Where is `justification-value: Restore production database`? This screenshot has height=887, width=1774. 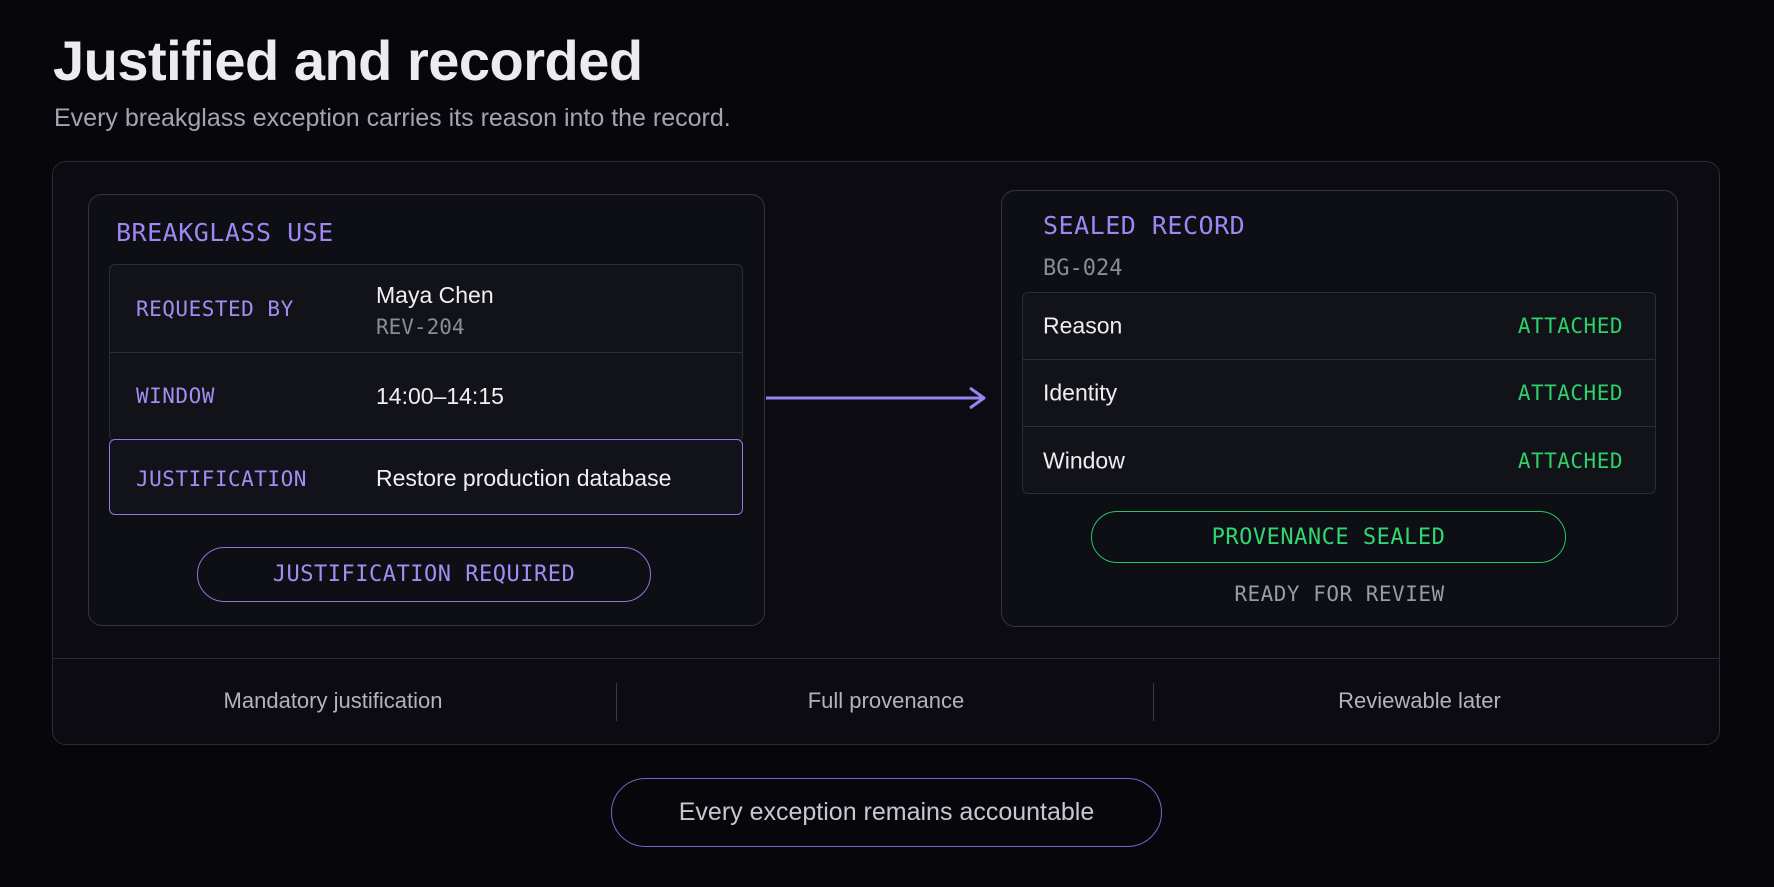 justification-value: Restore production database is located at coordinates (524, 478).